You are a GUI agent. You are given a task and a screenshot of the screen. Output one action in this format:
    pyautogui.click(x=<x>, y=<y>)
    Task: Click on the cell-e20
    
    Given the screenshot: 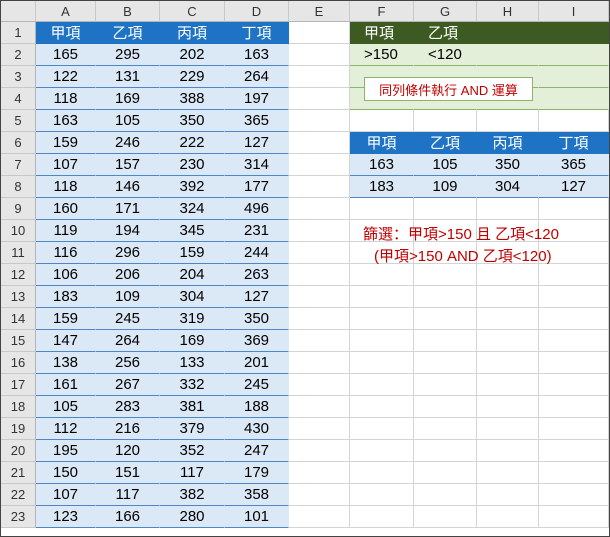 What is the action you would take?
    pyautogui.click(x=319, y=451)
    